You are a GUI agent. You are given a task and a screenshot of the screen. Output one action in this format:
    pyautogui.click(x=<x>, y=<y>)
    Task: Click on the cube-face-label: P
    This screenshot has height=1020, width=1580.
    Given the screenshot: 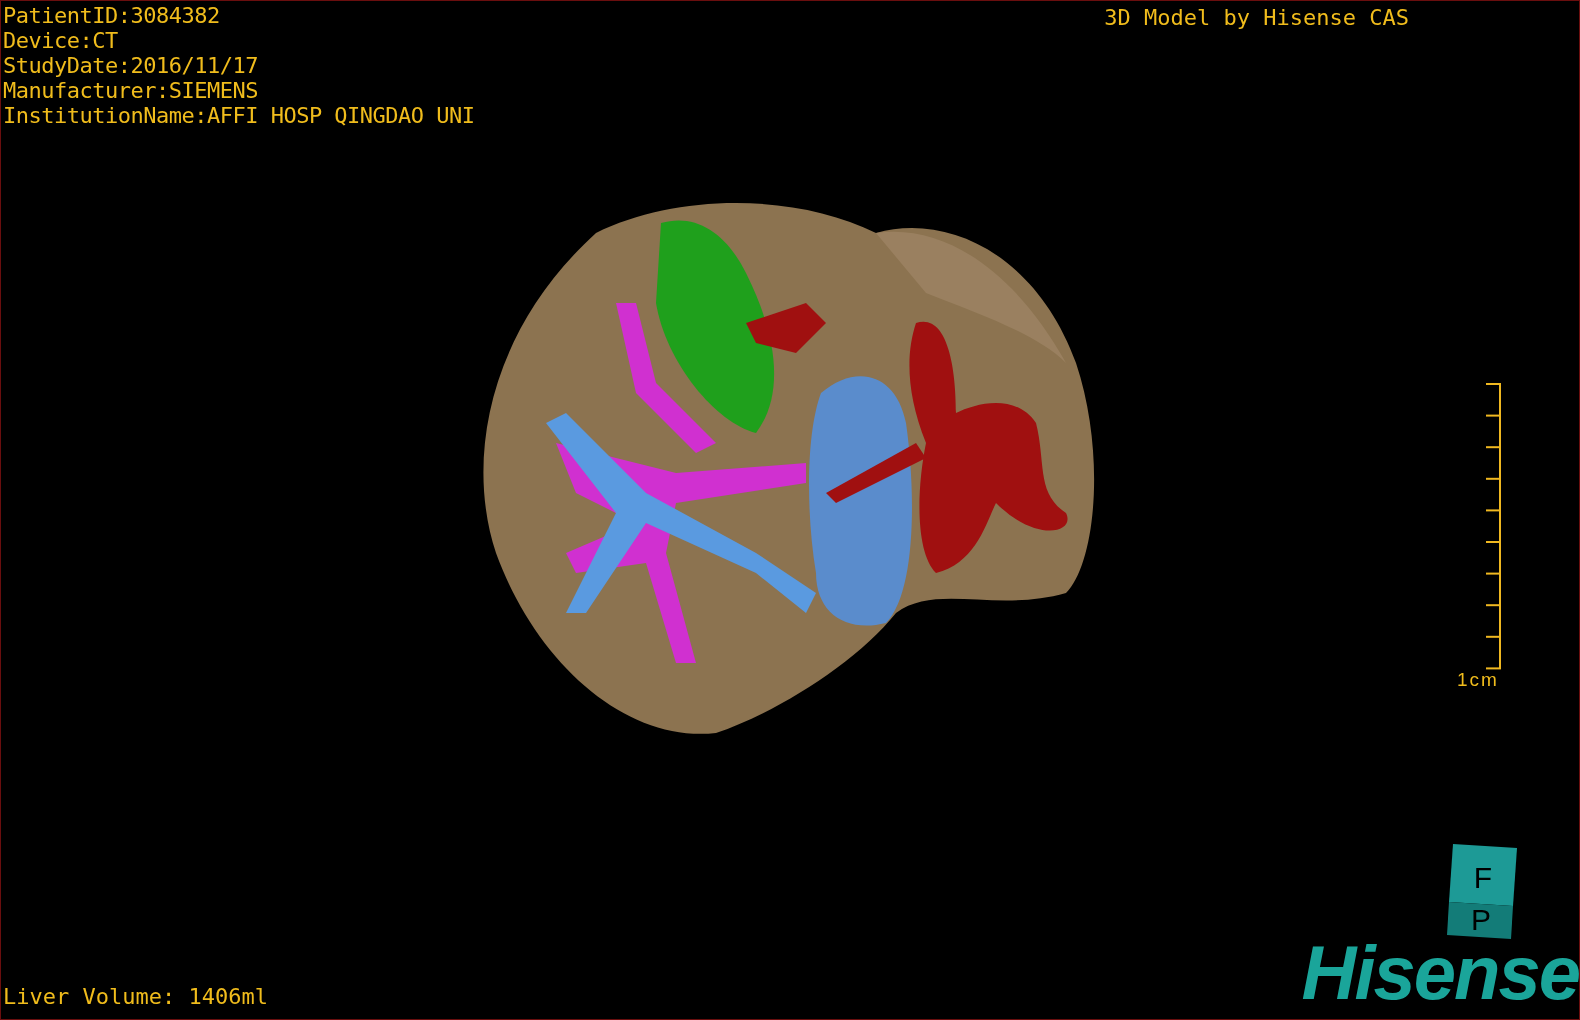 What is the action you would take?
    pyautogui.click(x=1481, y=919)
    